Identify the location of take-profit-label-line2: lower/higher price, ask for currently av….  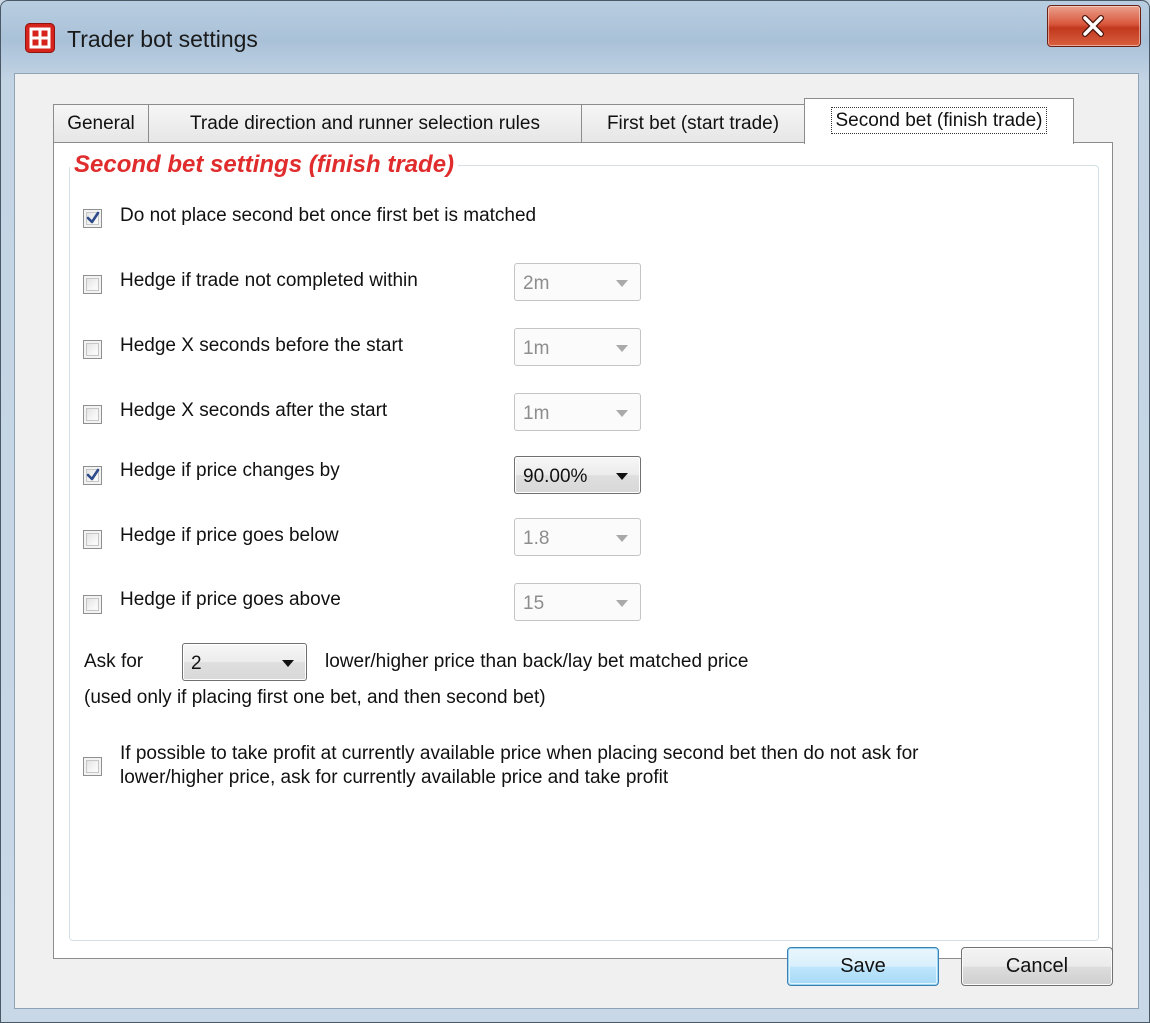
(394, 777).